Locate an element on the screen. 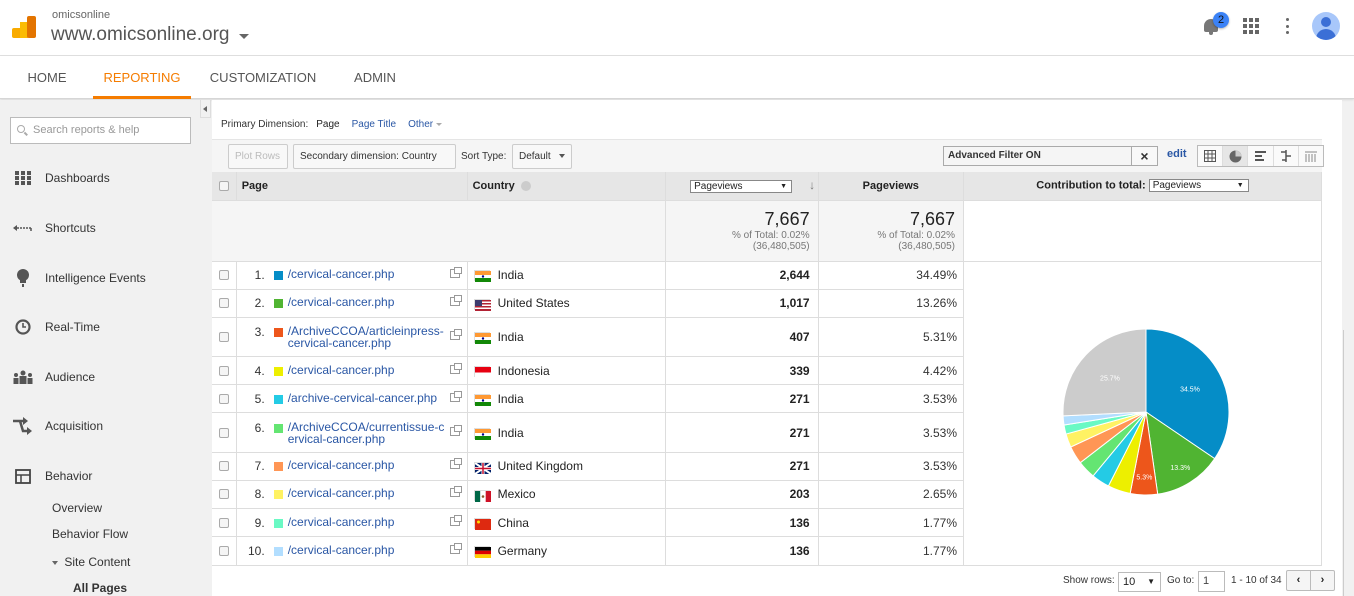 The height and width of the screenshot is (596, 1354). primary-dimension-other: Other is located at coordinates (425, 124).